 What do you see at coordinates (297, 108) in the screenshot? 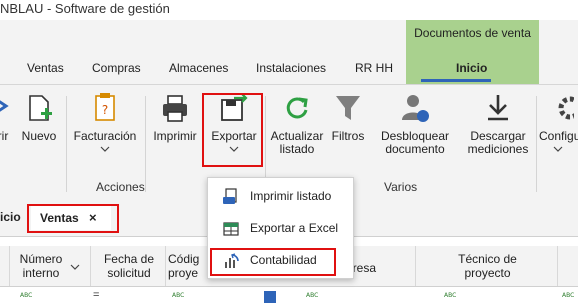
I see `refresh-icon` at bounding box center [297, 108].